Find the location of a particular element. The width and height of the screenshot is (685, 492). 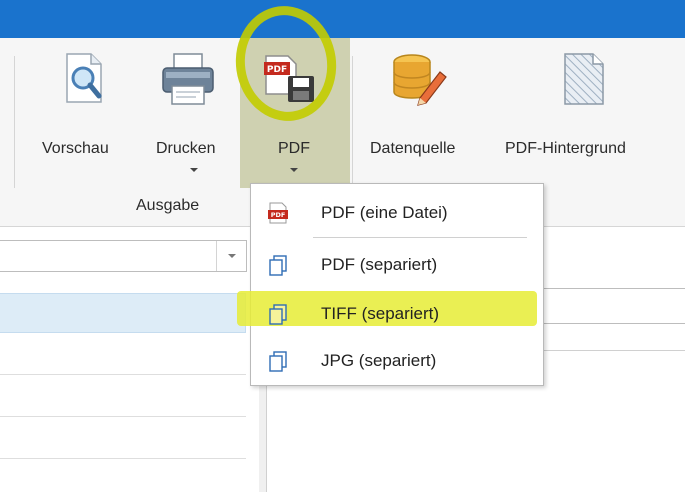

datasource-label: Datenquelle is located at coordinates (413, 148).